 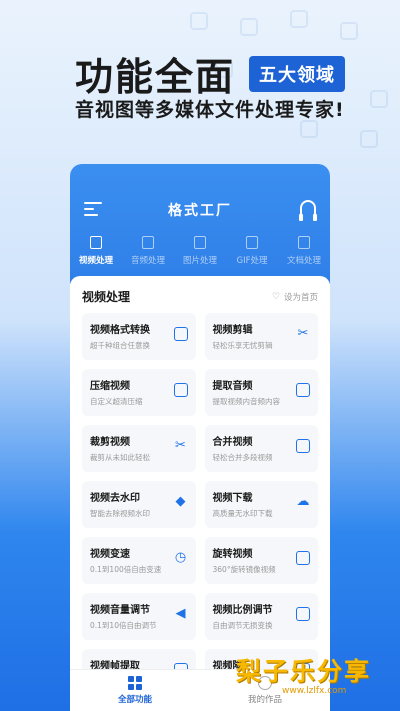 What do you see at coordinates (139, 336) in the screenshot?
I see `feature-card: 视频格式转换 超千种组合任意换` at bounding box center [139, 336].